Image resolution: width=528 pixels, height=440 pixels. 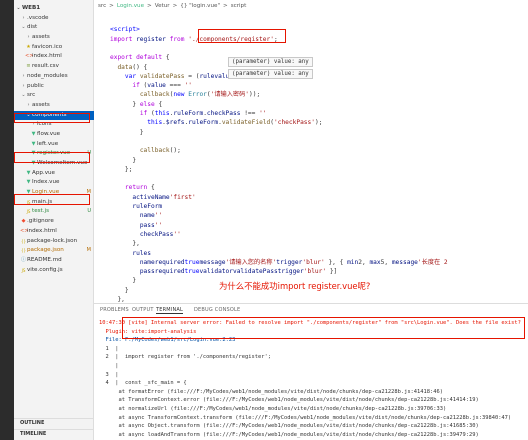 What do you see at coordinates (114, 310) in the screenshot?
I see `tab-problems: PROBLEMS` at bounding box center [114, 310].